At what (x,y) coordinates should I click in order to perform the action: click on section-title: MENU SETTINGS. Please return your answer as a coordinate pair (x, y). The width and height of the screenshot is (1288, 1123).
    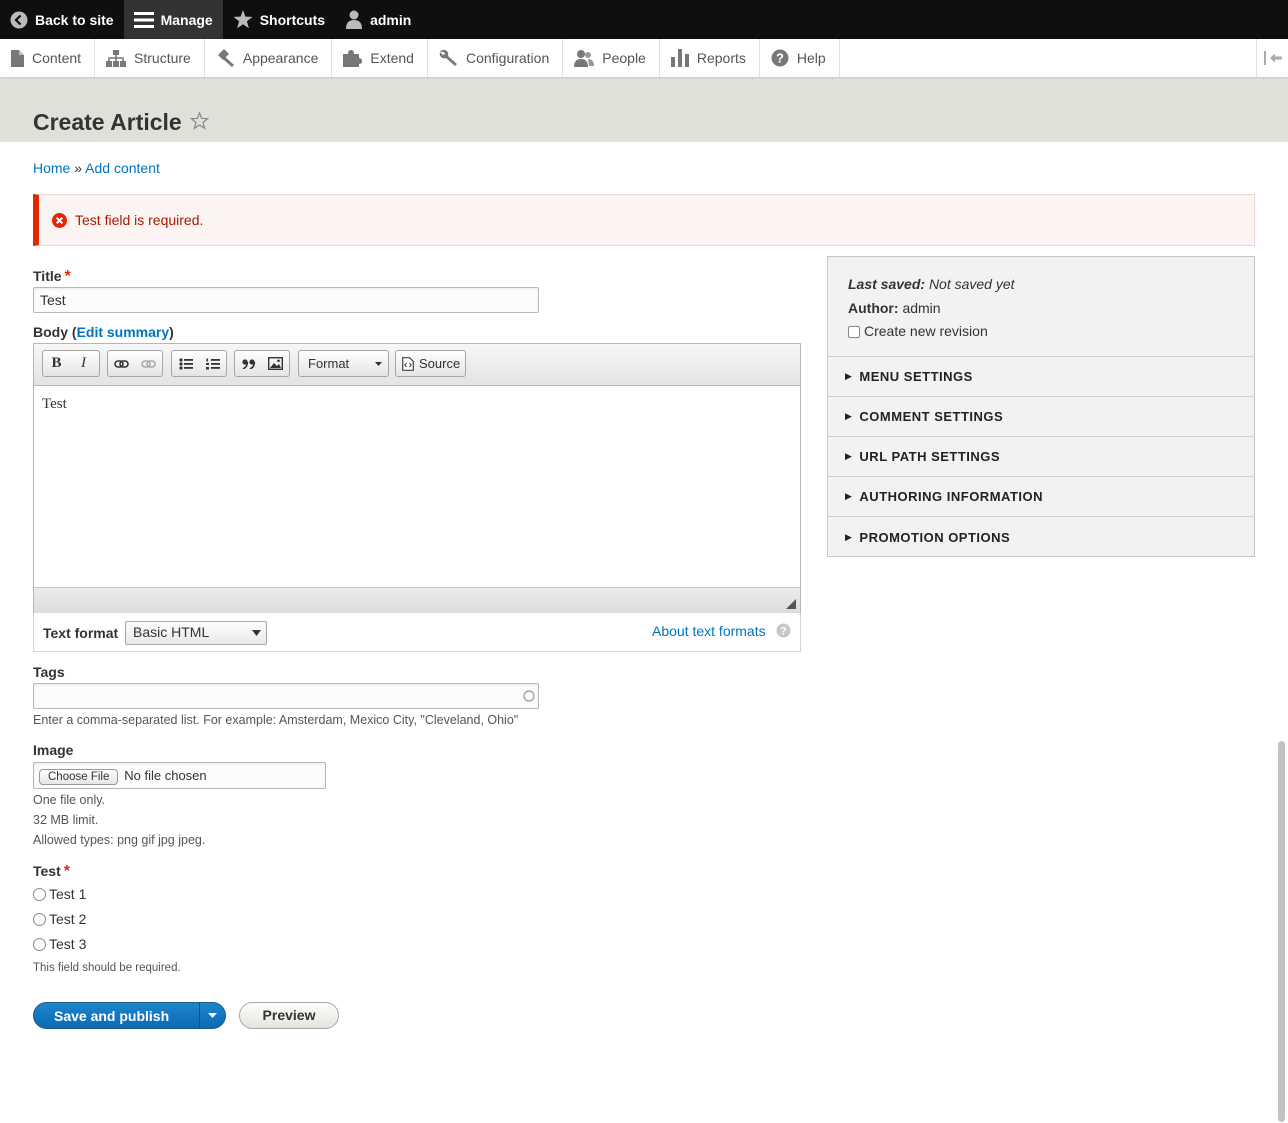
    Looking at the image, I should click on (916, 376).